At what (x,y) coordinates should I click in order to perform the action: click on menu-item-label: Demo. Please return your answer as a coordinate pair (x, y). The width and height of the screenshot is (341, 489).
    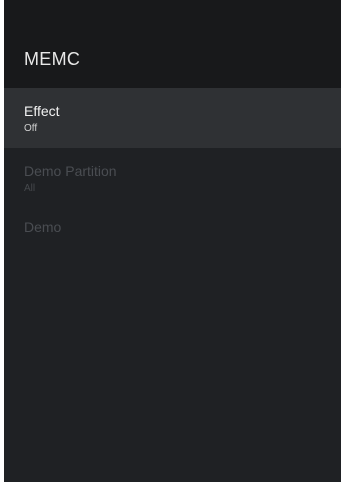
    Looking at the image, I should click on (43, 227).